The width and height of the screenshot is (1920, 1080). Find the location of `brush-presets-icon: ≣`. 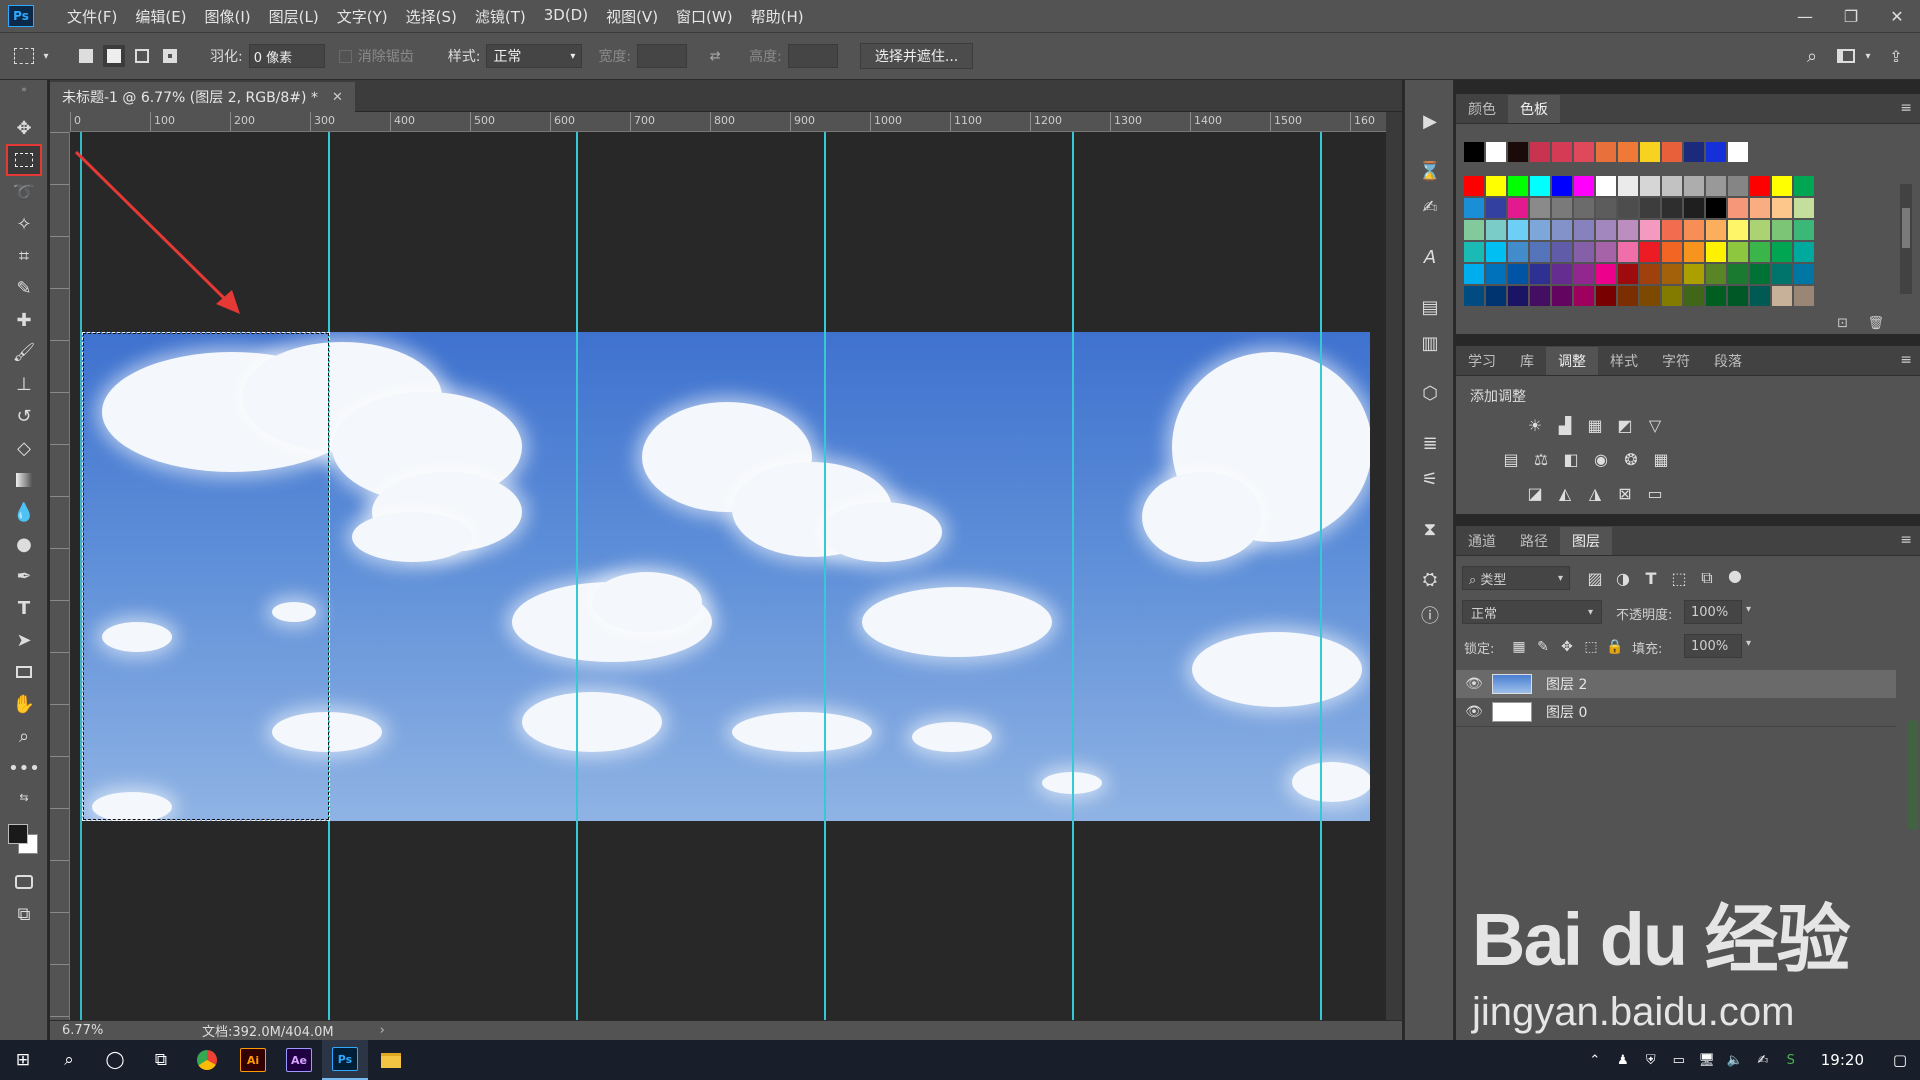

brush-presets-icon: ≣ is located at coordinates (1430, 443).